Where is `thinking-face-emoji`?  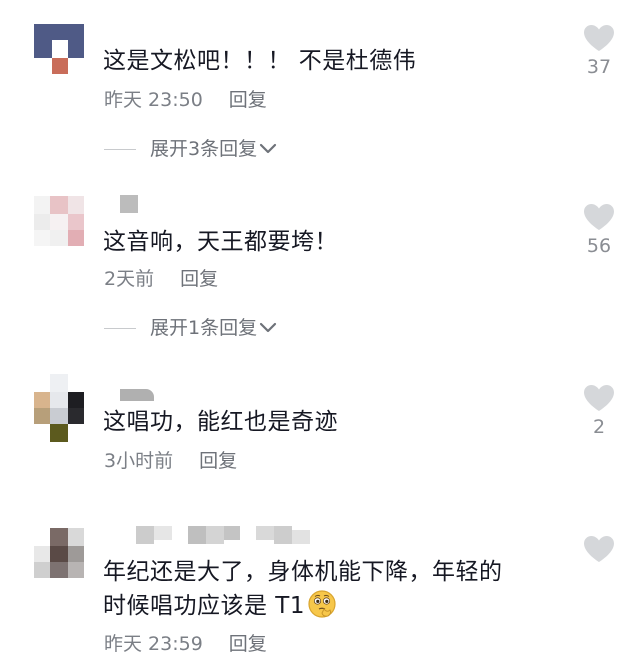 thinking-face-emoji is located at coordinates (322, 604).